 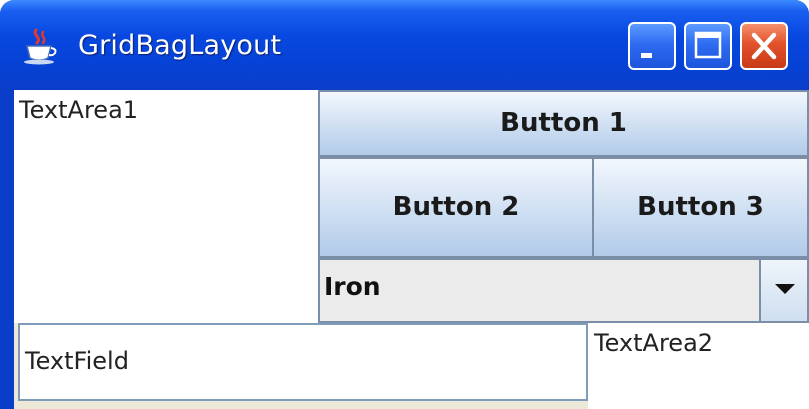 I want to click on combo-selected-value: Iron, so click(x=352, y=286).